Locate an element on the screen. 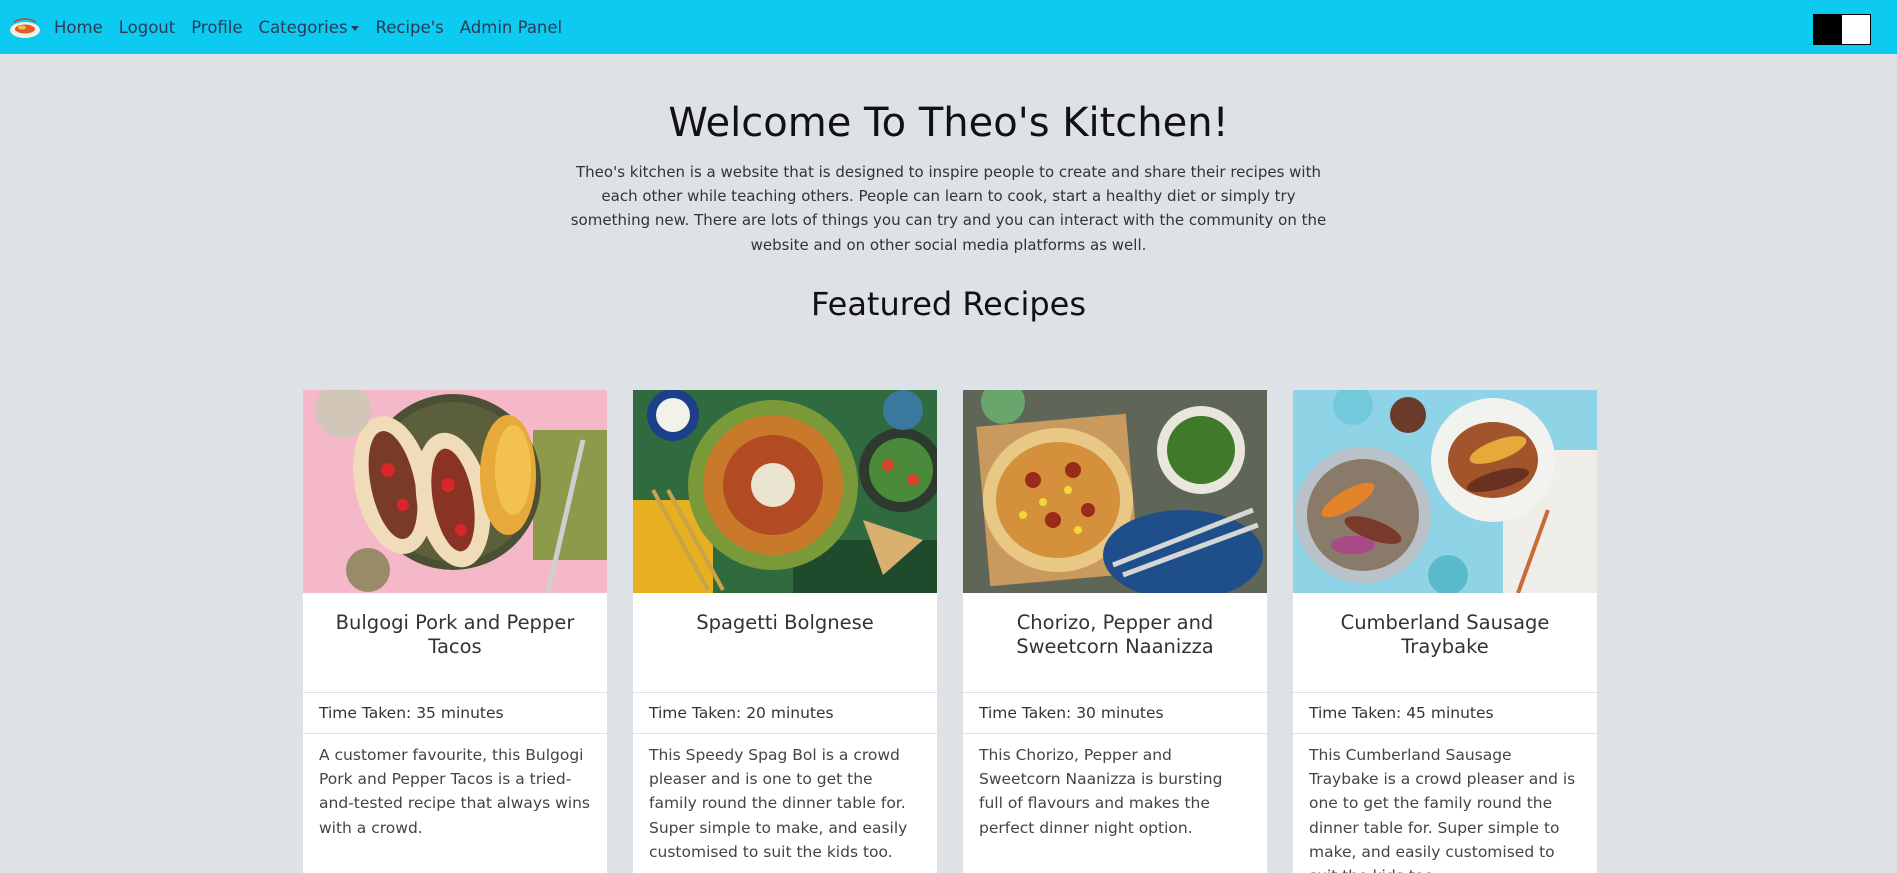  recipe-time: Time Taken: 35 minutes is located at coordinates (455, 713).